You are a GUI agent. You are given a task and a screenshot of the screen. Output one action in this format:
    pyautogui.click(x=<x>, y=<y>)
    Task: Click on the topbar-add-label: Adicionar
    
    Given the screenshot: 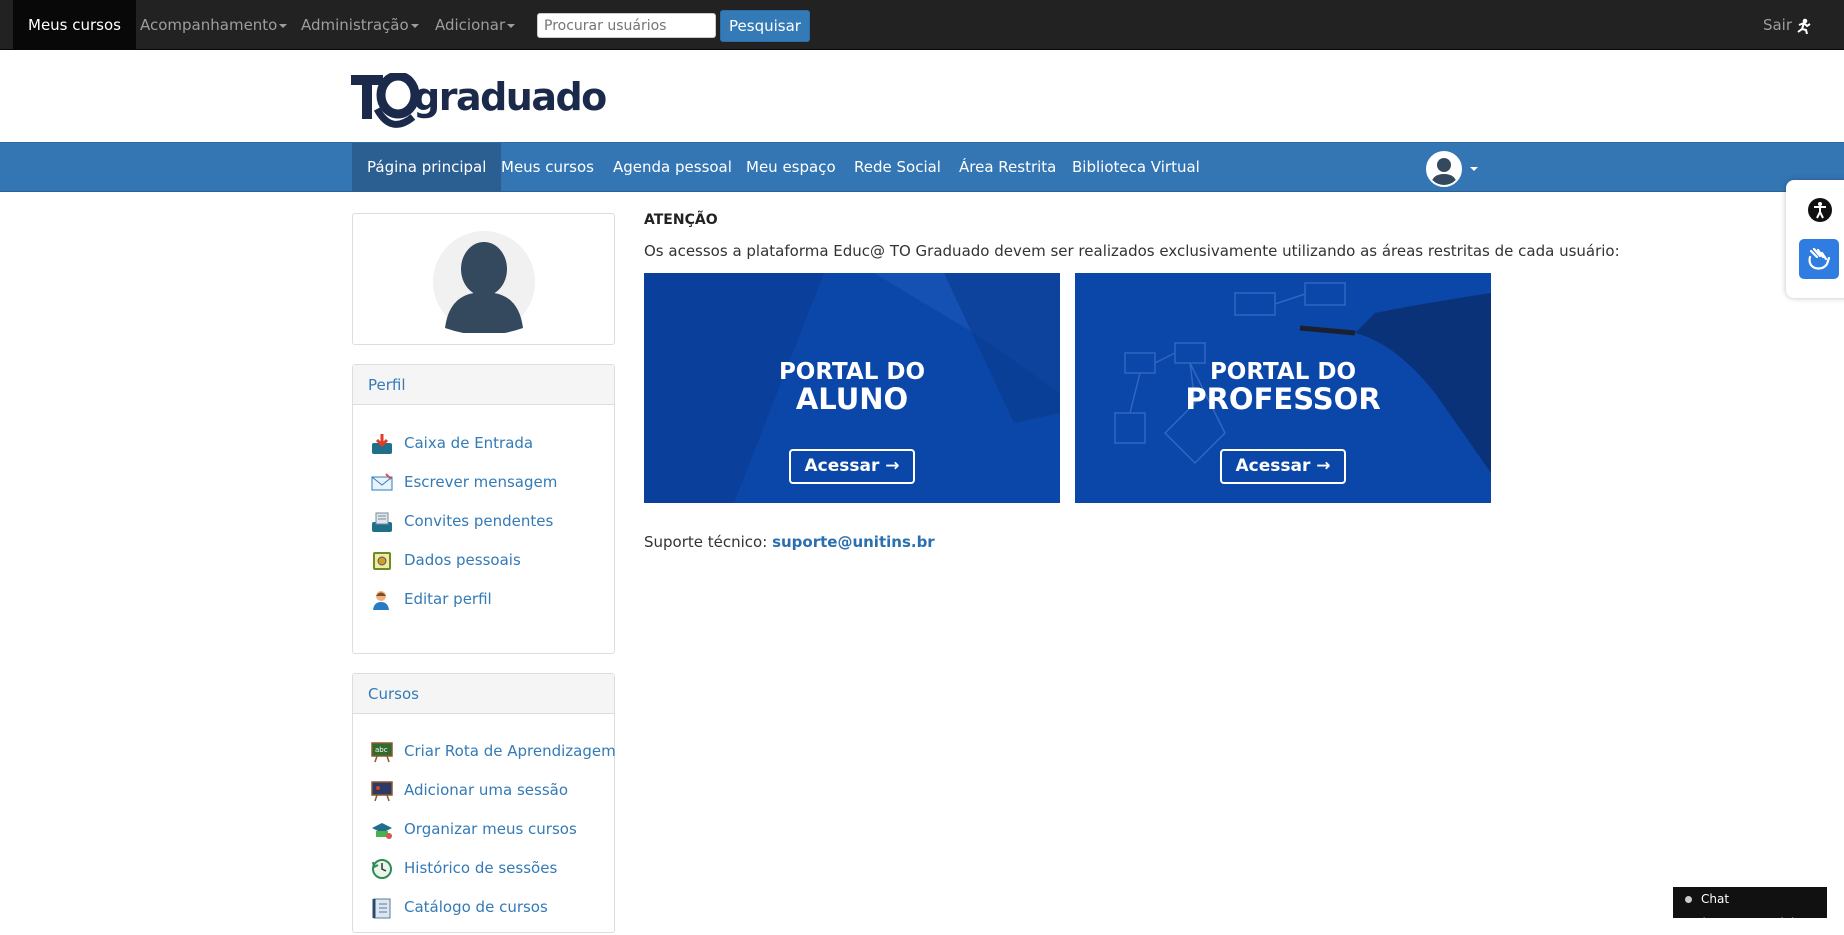 What is the action you would take?
    pyautogui.click(x=470, y=25)
    